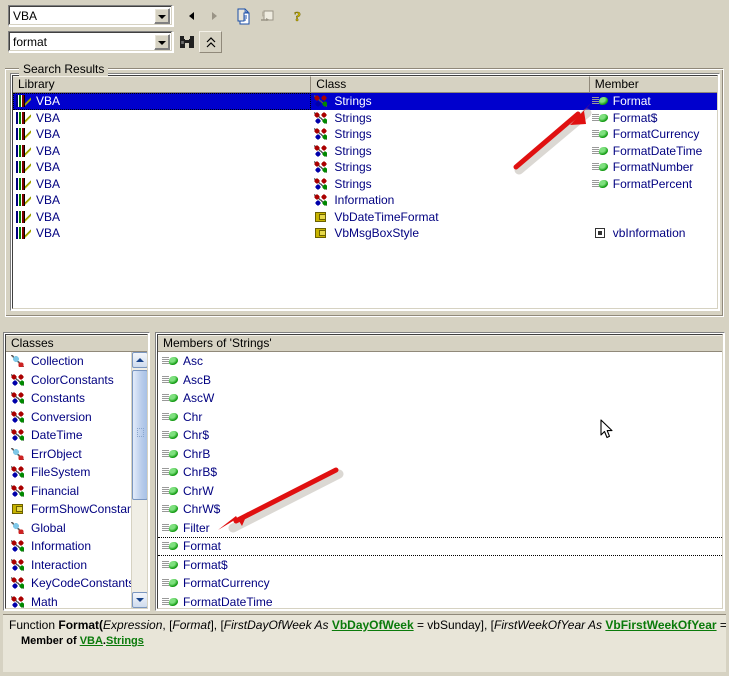 This screenshot has width=729, height=676. What do you see at coordinates (125, 641) in the screenshot?
I see `member-of-class-link: Strings` at bounding box center [125, 641].